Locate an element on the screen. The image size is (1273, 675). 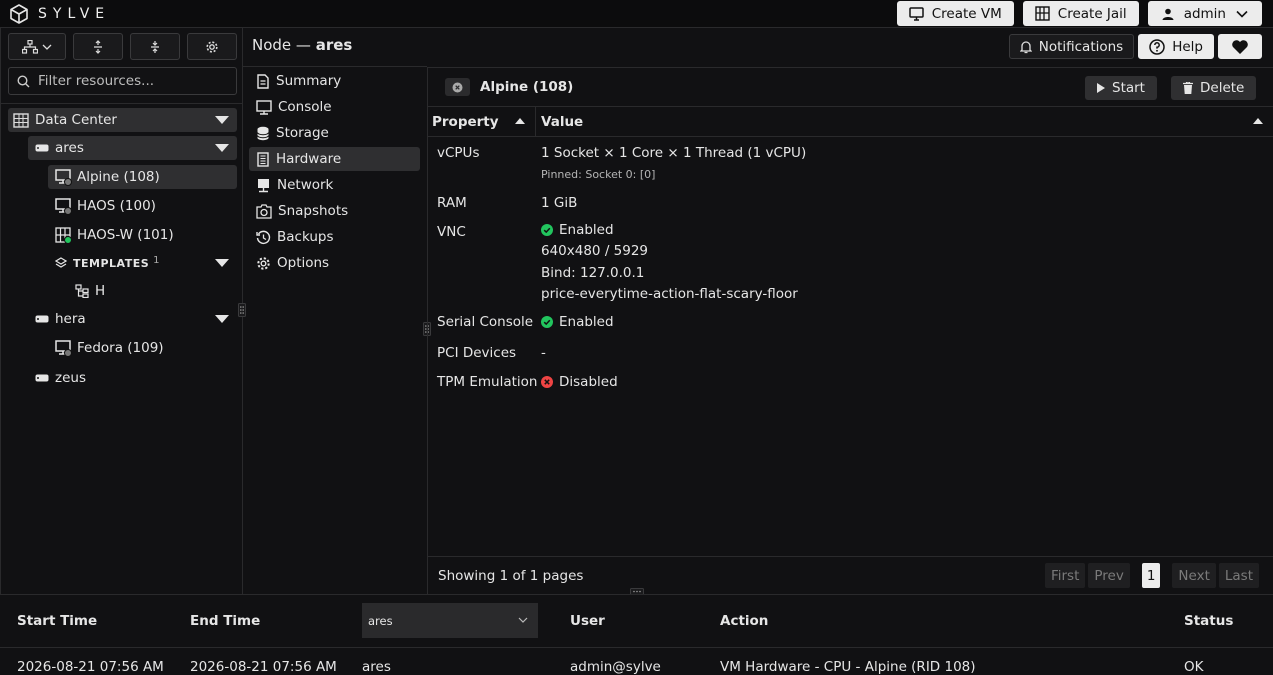
tree-item-datacenter: Data Center is located at coordinates (122, 120).